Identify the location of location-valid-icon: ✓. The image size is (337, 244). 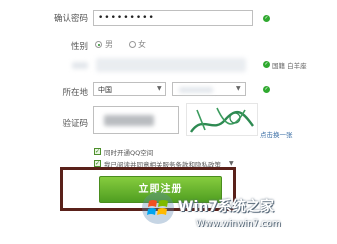
(266, 89).